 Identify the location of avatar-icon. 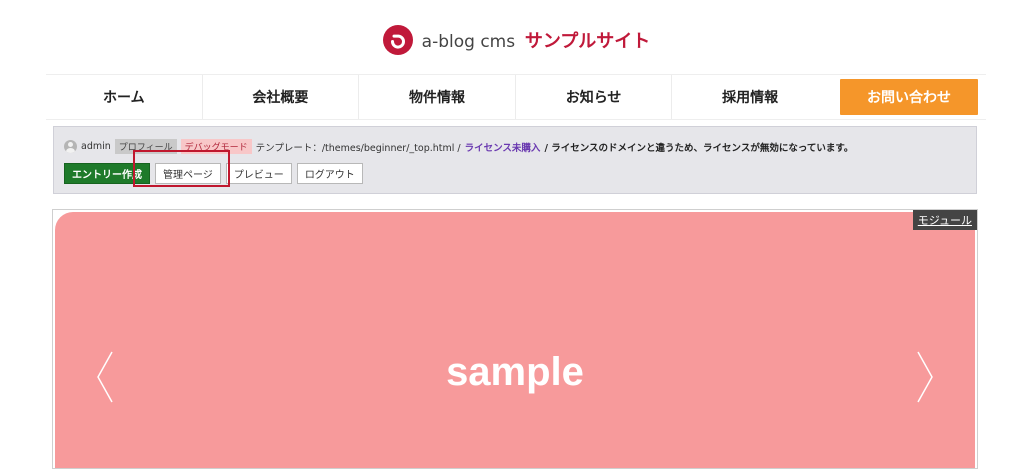
(70, 146).